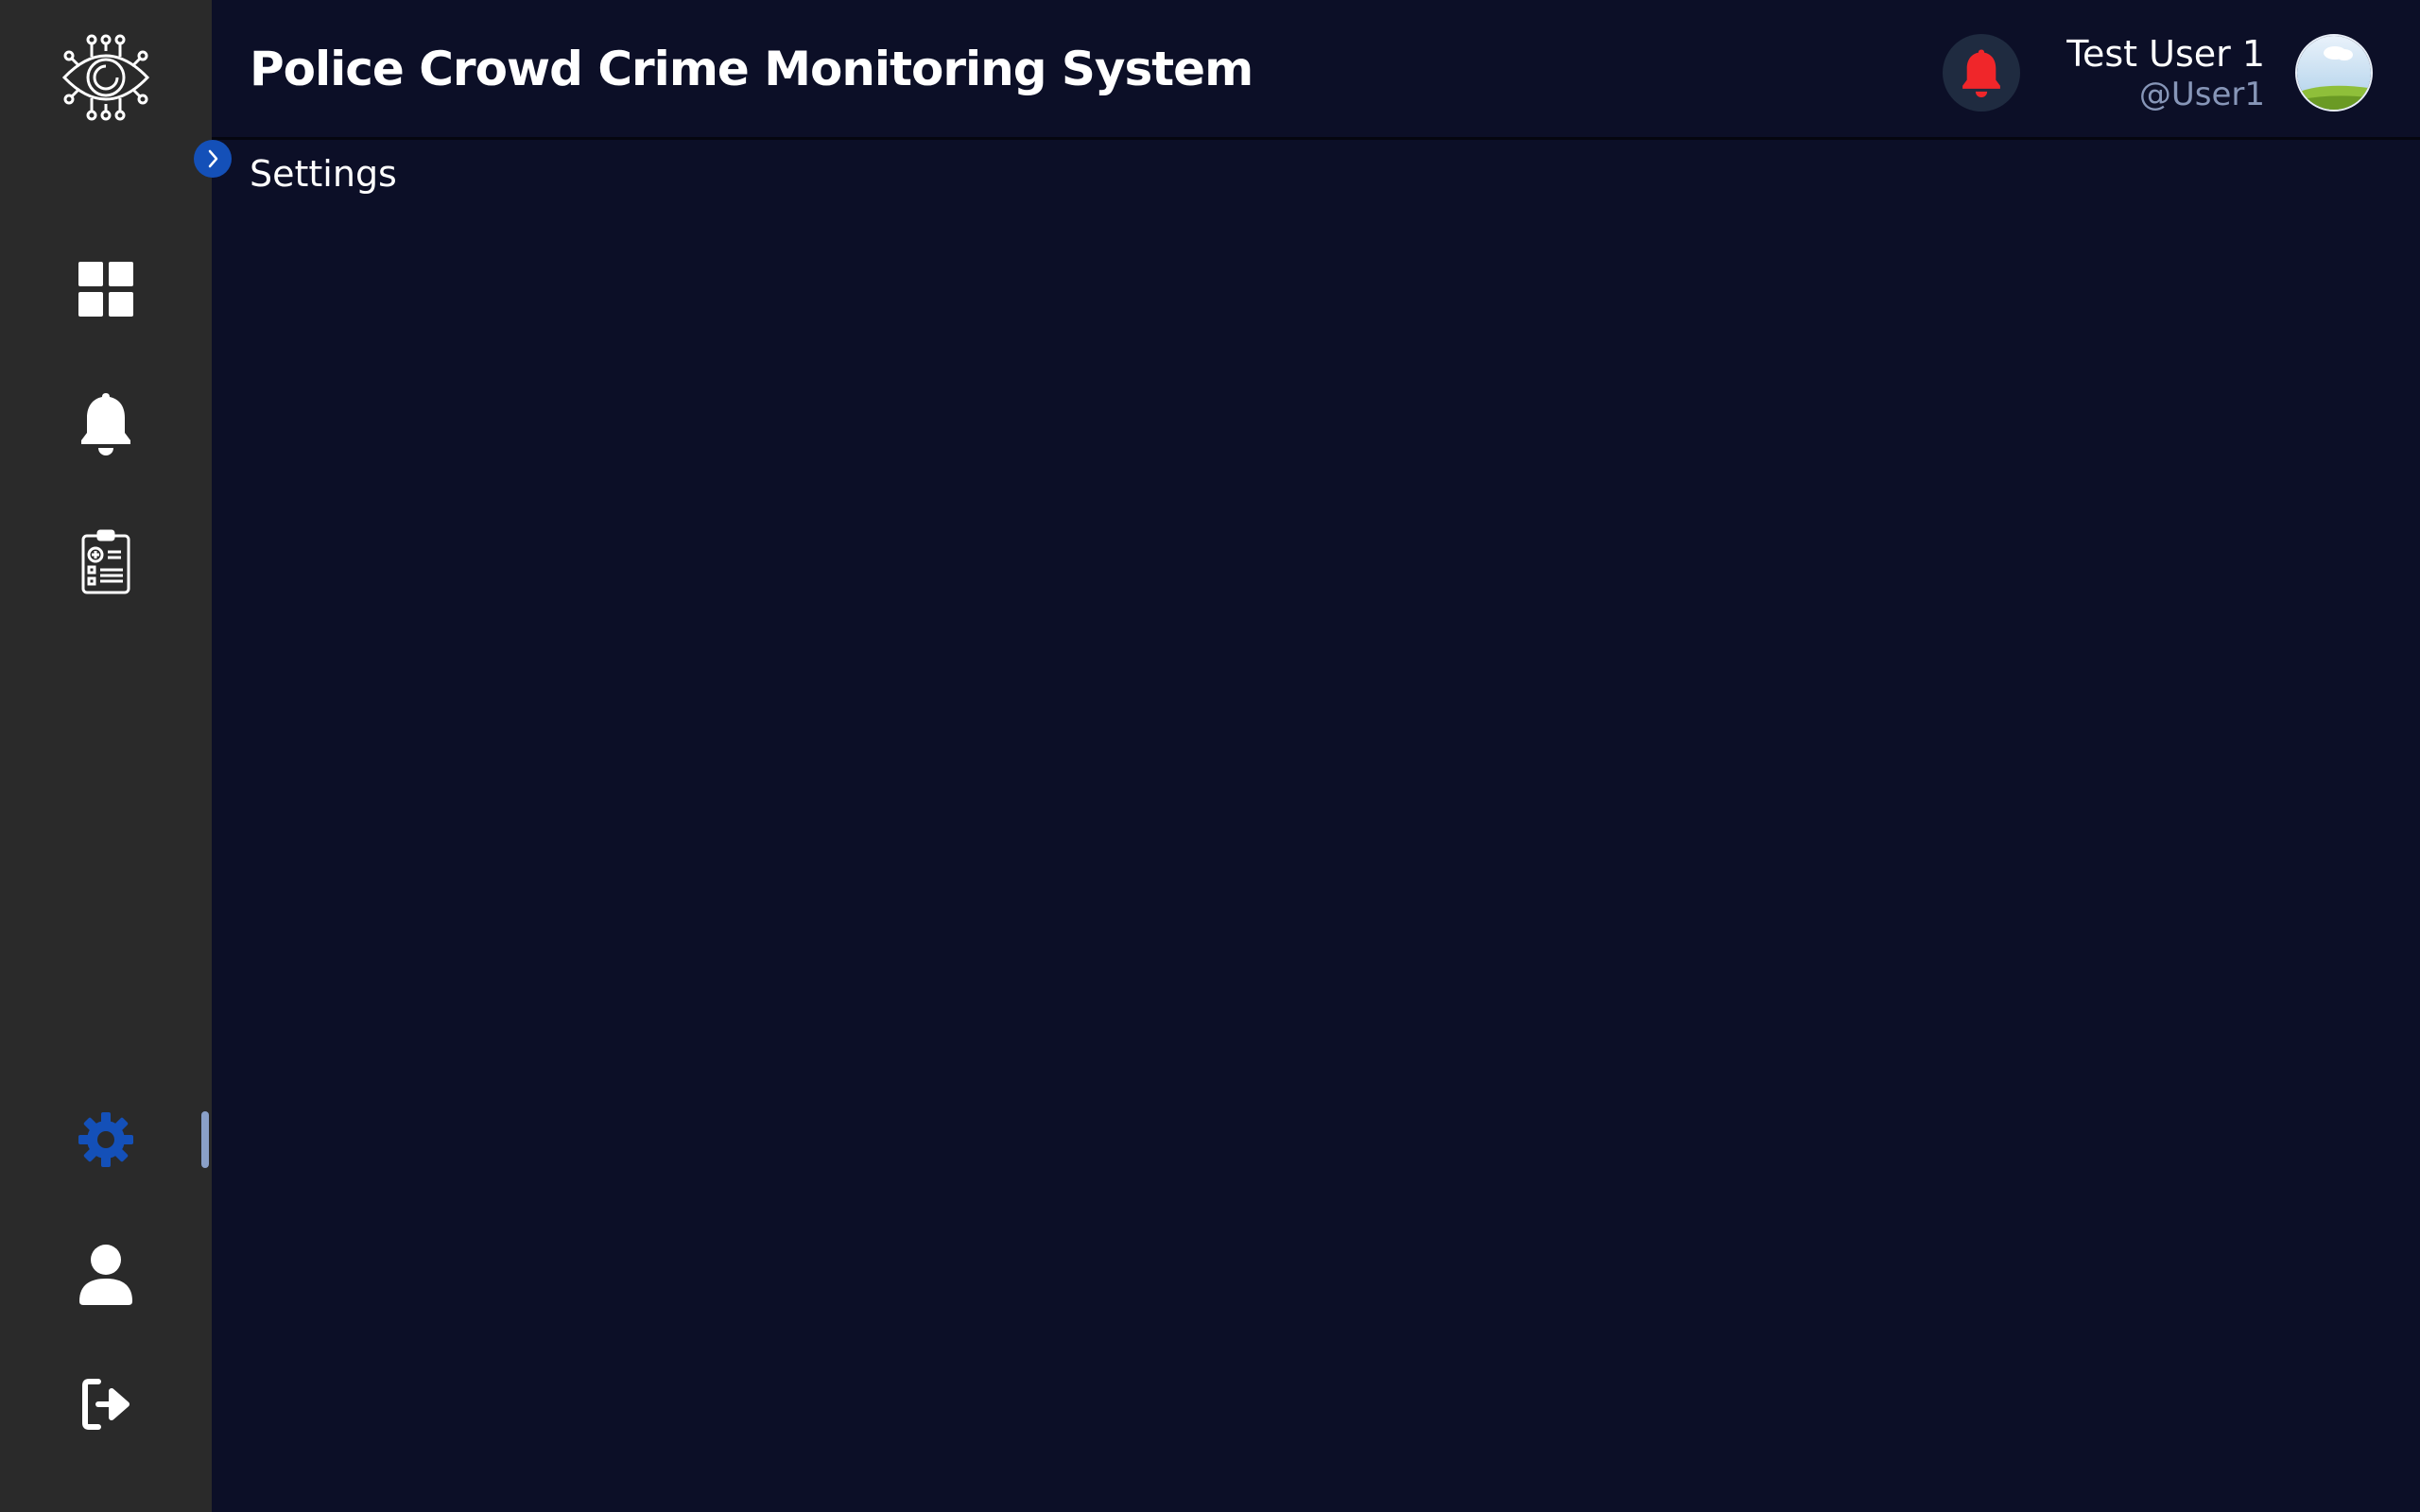  What do you see at coordinates (106, 77) in the screenshot?
I see `eye-logo-icon` at bounding box center [106, 77].